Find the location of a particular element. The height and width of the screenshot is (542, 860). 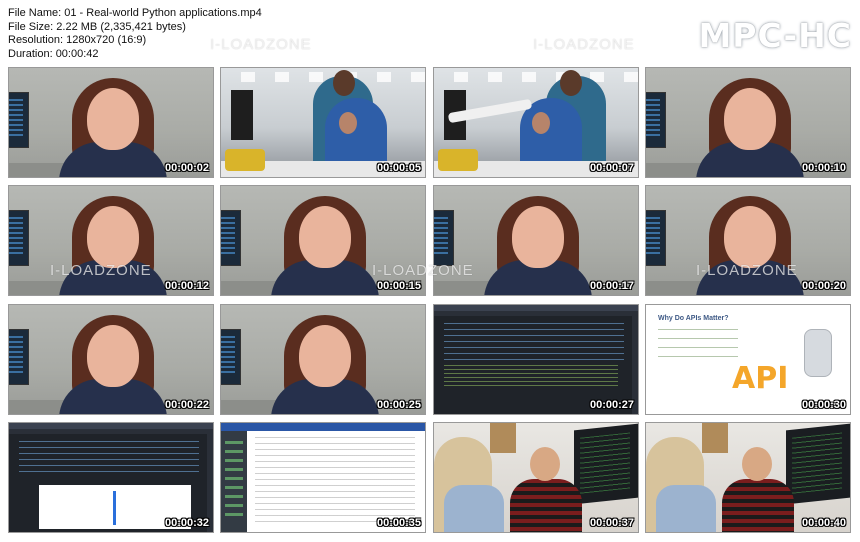

thumbnail: 00:00:05 is located at coordinates (323, 122).